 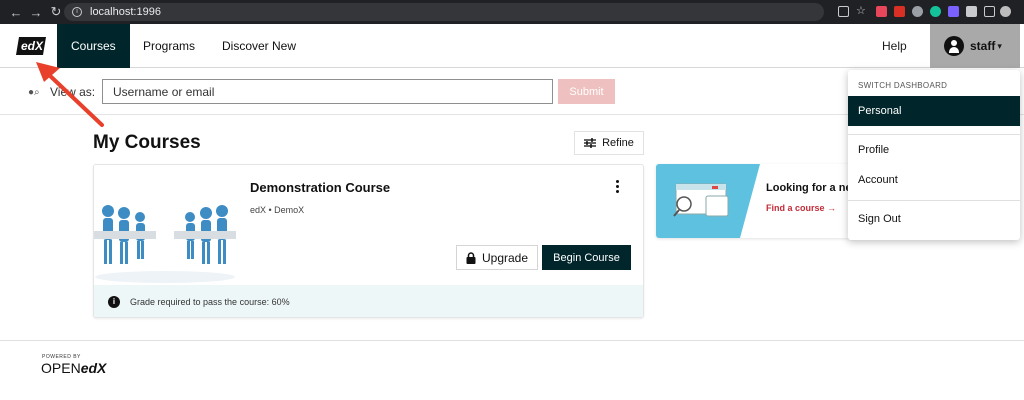 What do you see at coordinates (16, 12) in the screenshot?
I see `back-icon: ←` at bounding box center [16, 12].